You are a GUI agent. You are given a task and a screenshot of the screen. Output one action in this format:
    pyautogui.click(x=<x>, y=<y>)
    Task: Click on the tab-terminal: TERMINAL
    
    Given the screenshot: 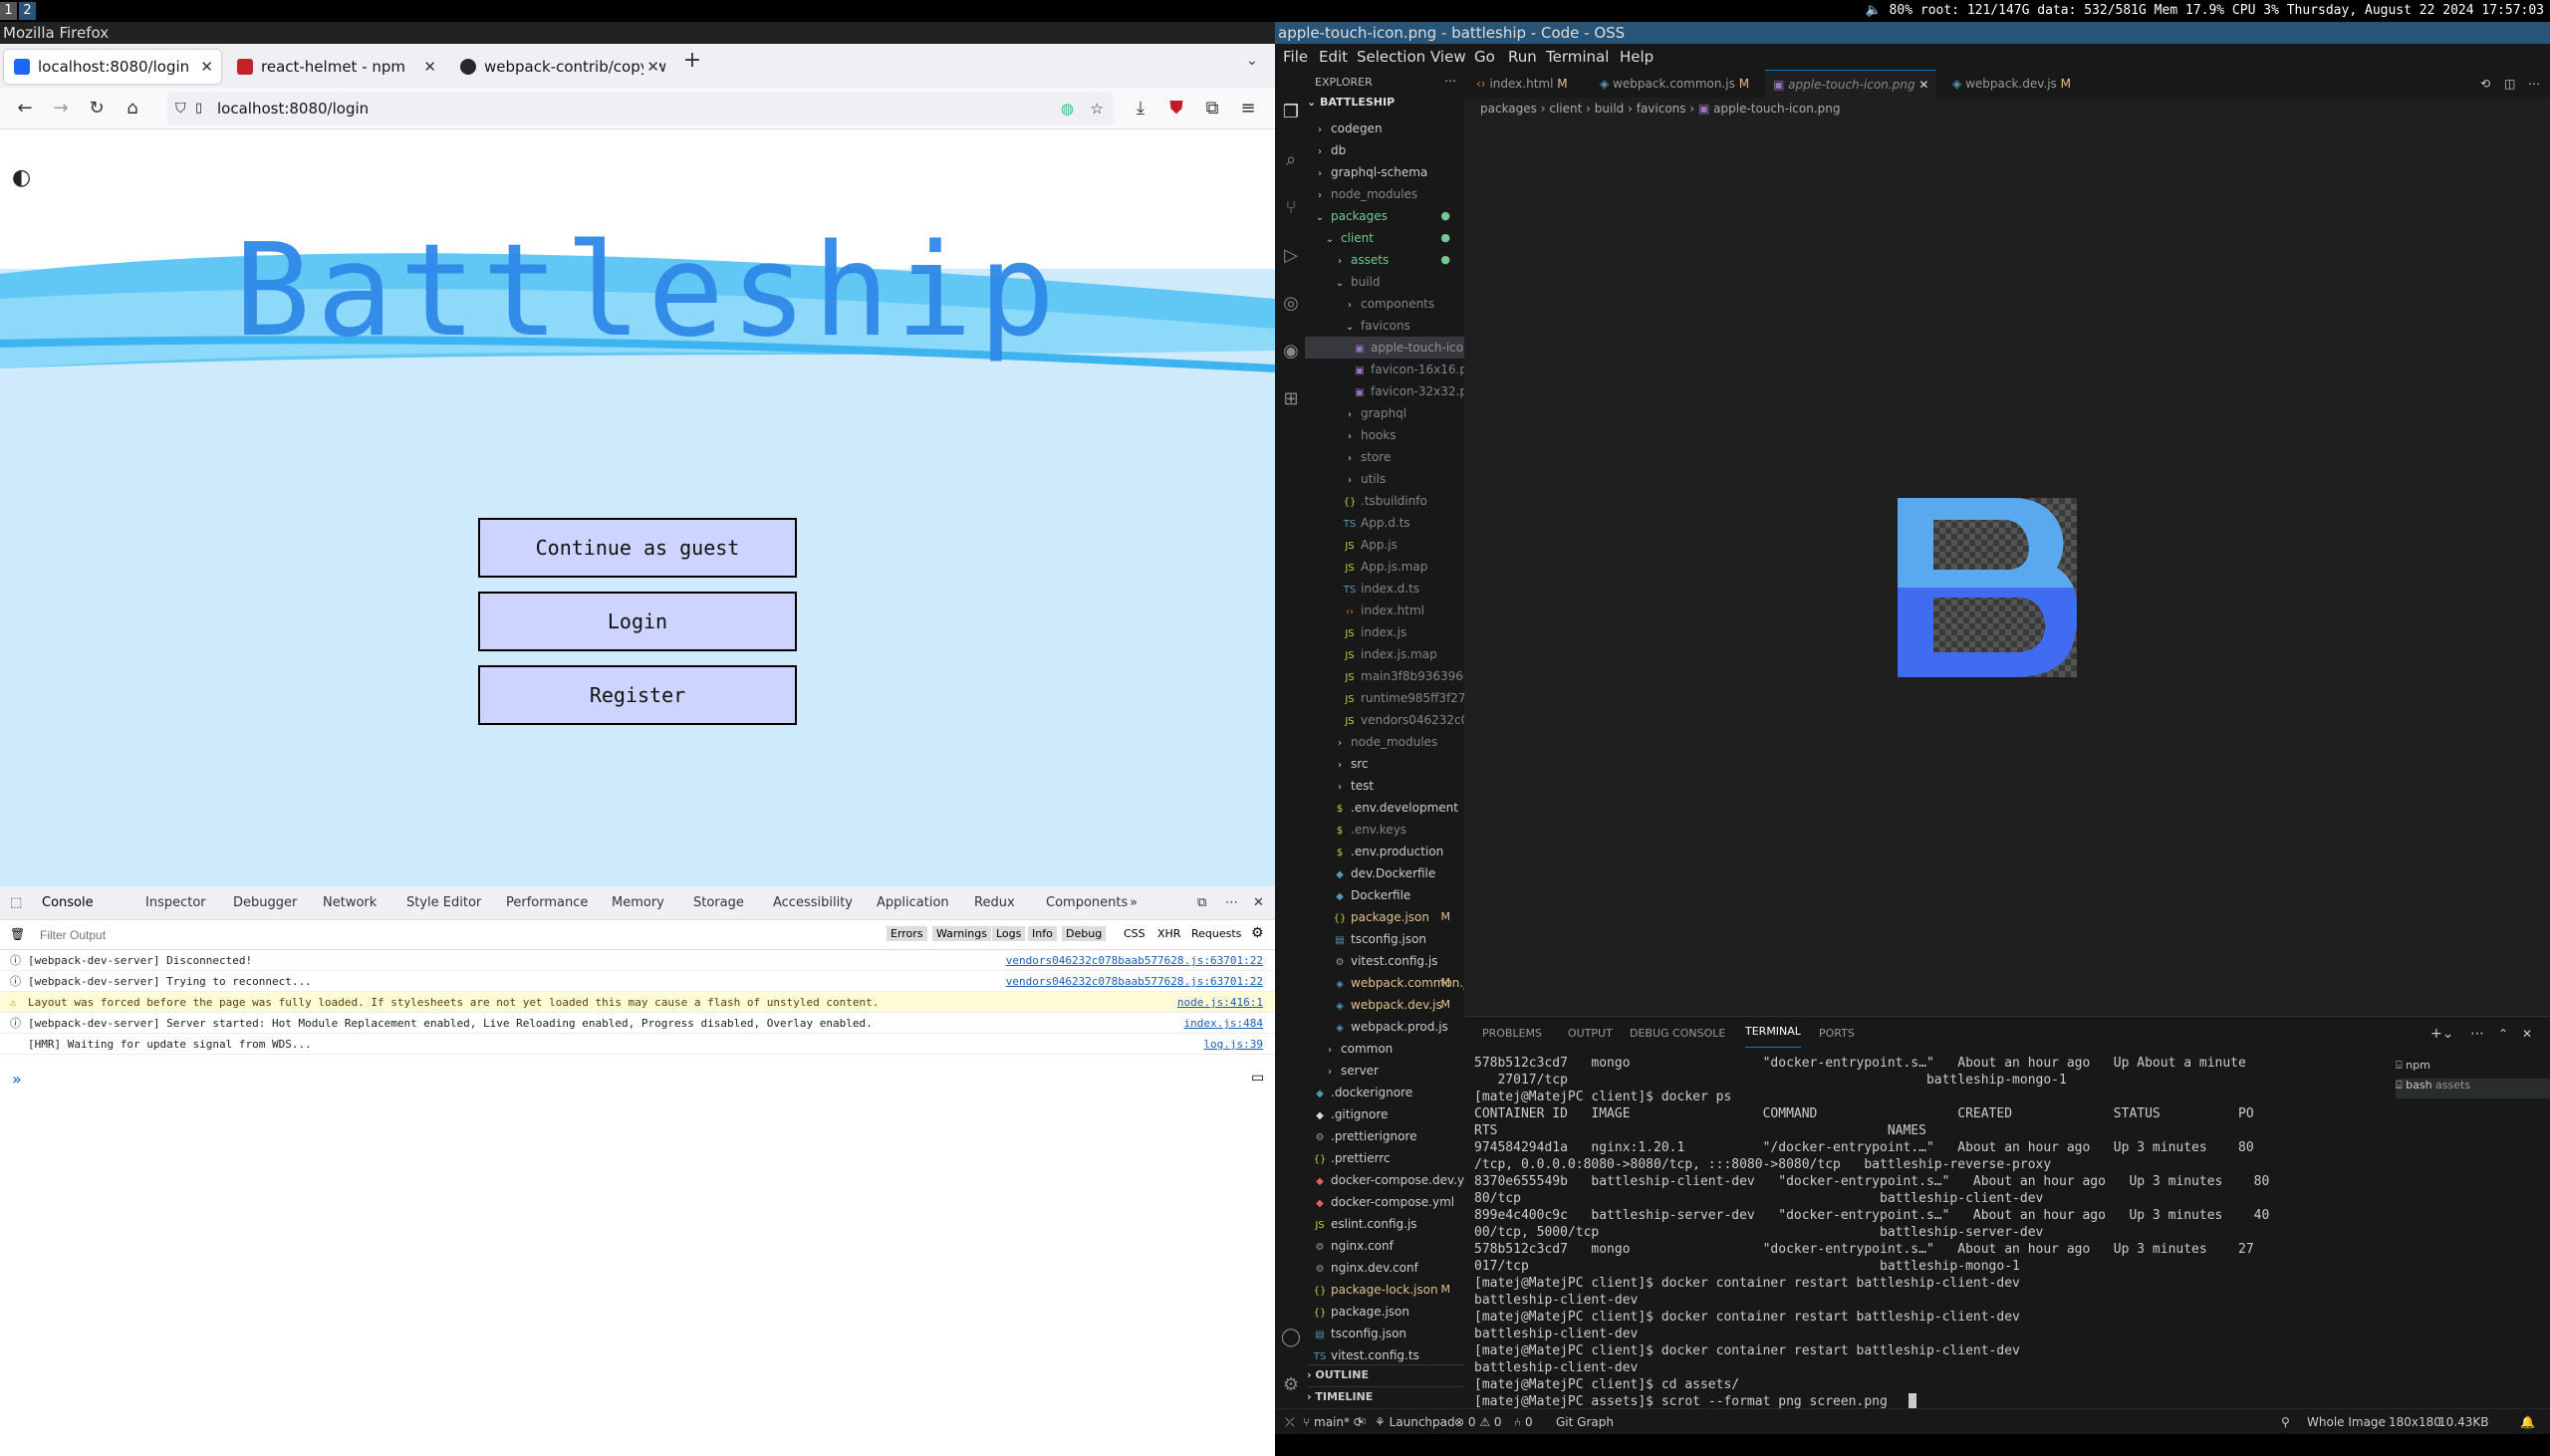 What is the action you would take?
    pyautogui.click(x=1773, y=1032)
    